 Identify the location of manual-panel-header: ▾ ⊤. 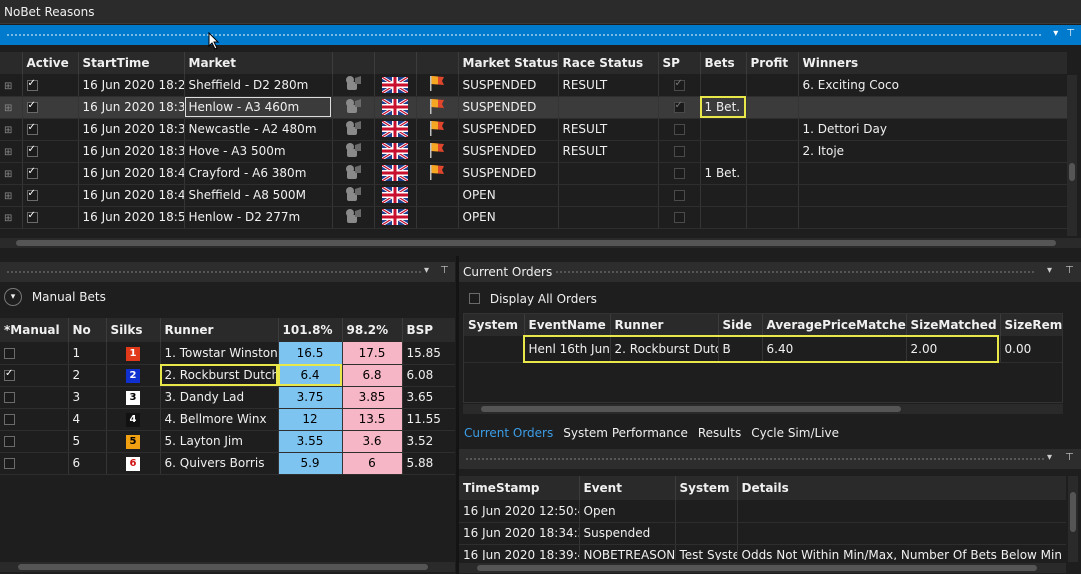
(227, 272).